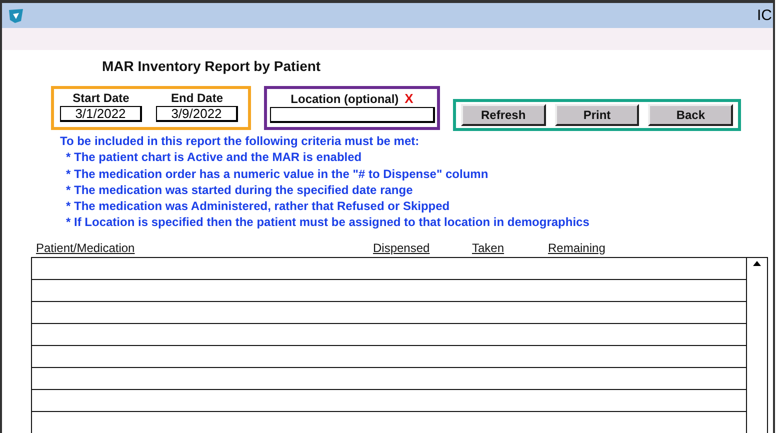 The image size is (778, 433). Describe the element at coordinates (212, 66) in the screenshot. I see `report-title: MAR Inventory Report by Patient` at that location.